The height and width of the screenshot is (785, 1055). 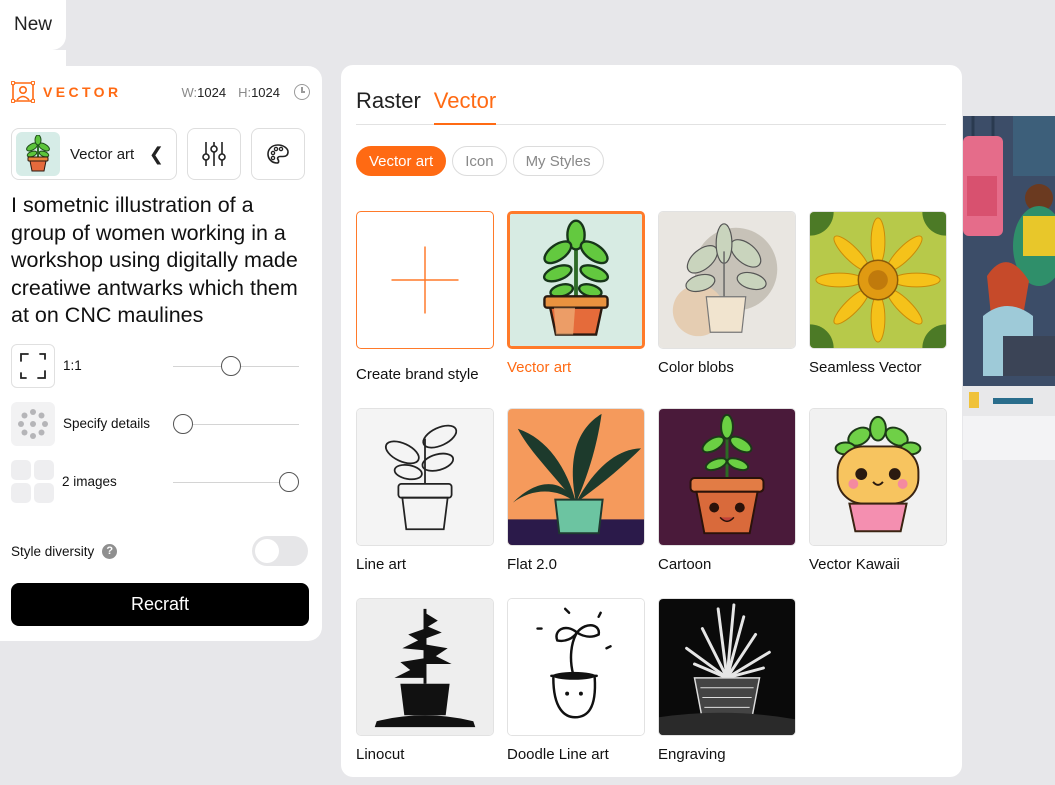 I want to click on style-row: Vector art ❮, so click(x=160, y=154).